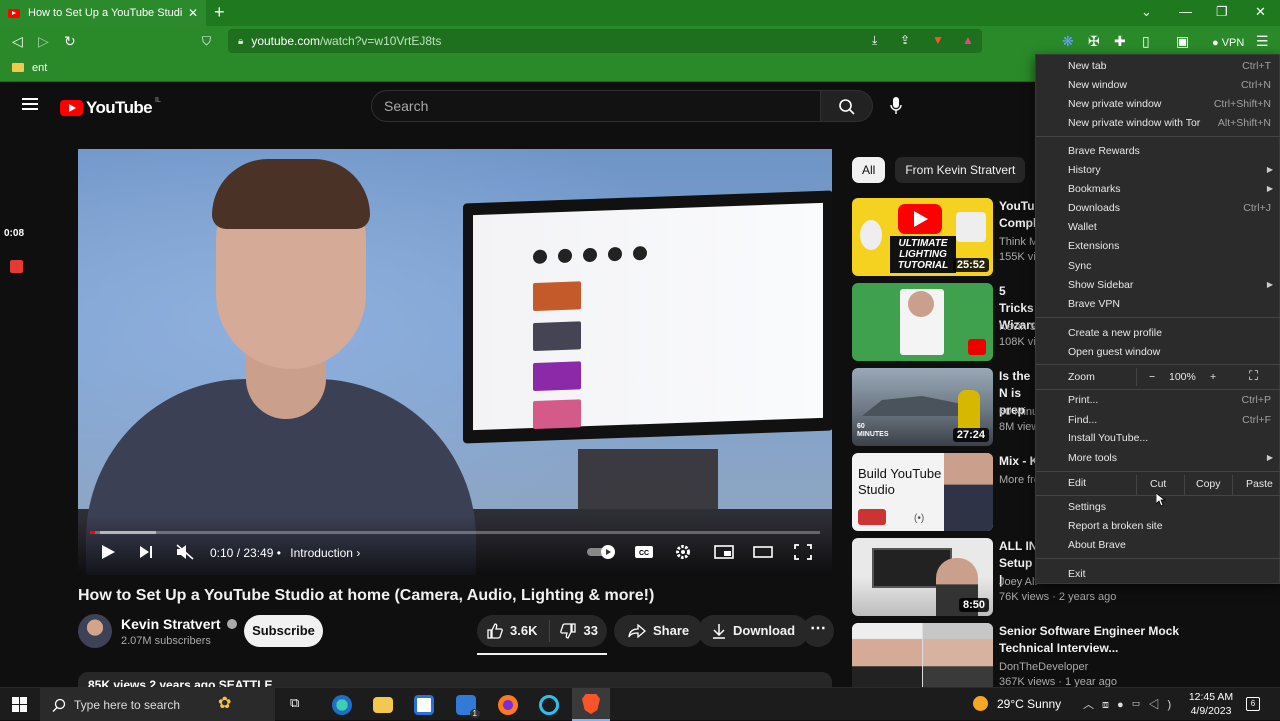  Describe the element at coordinates (1253, 704) in the screenshot. I see `notification-icon: 6` at that location.